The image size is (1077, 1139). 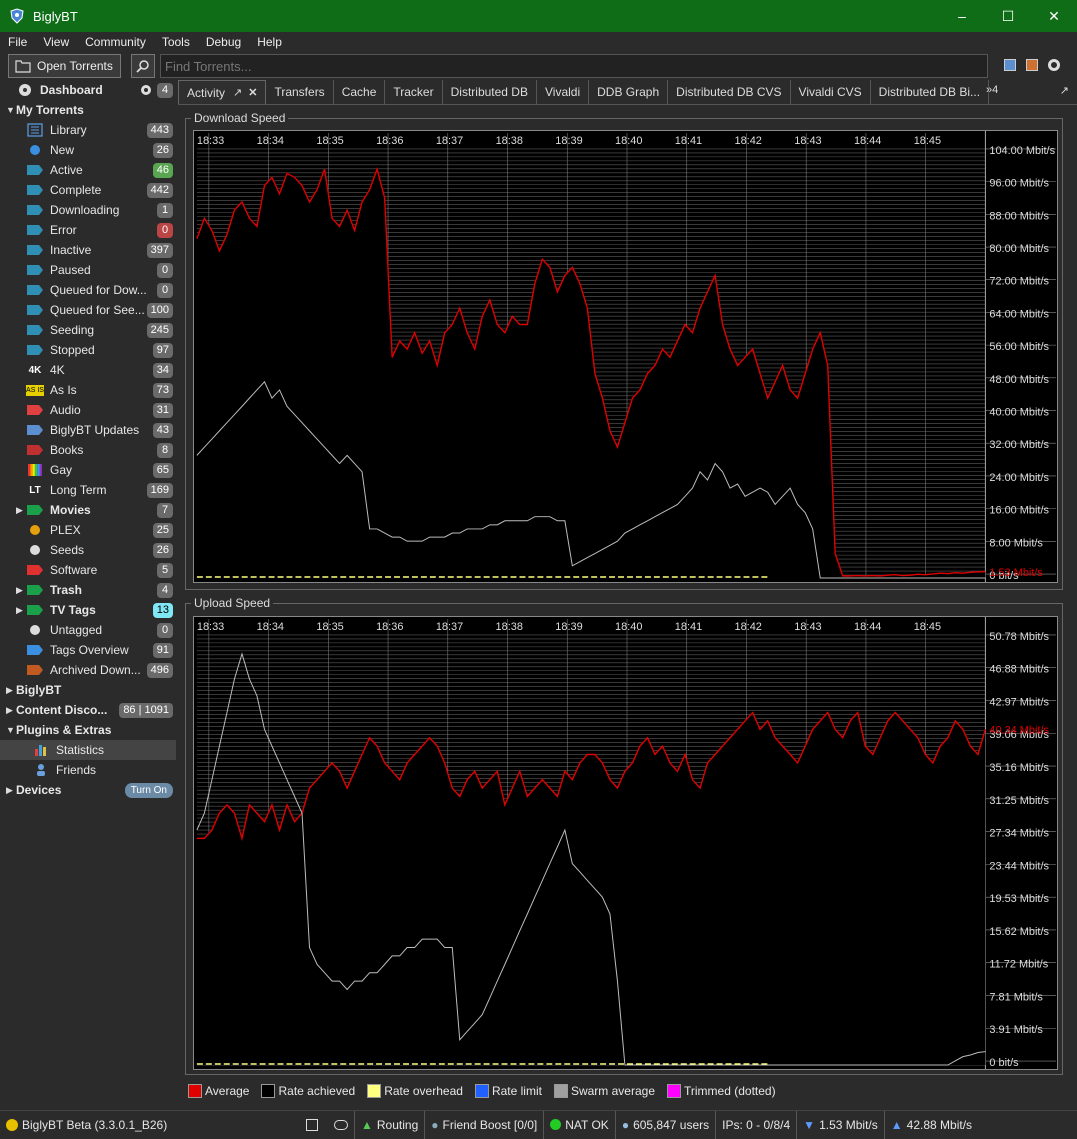 I want to click on minimize-button: –, so click(x=962, y=16).